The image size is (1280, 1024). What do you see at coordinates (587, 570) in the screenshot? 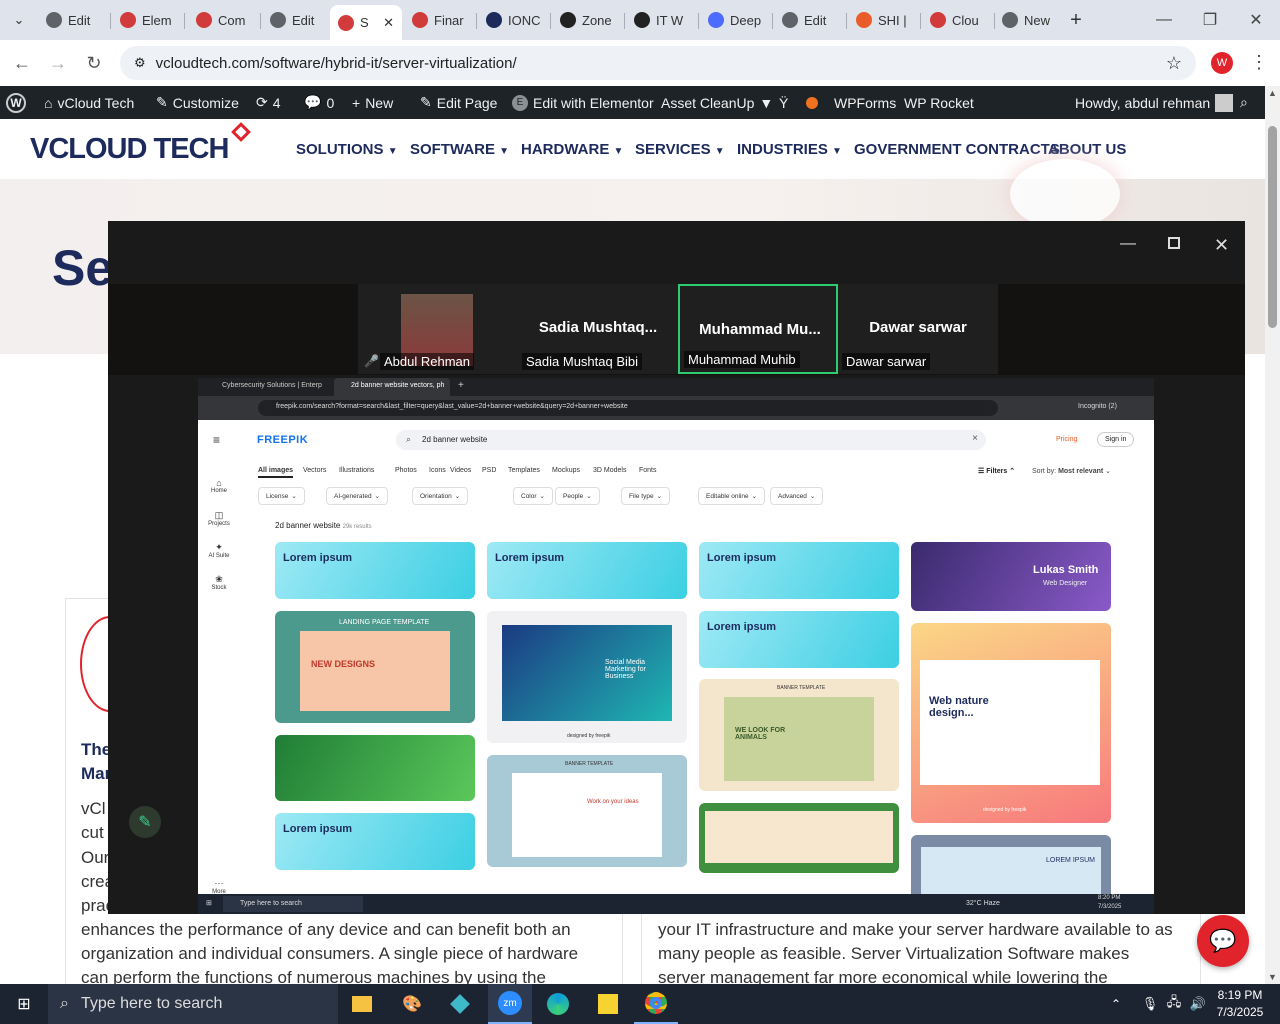
I see `result-card-2: Lorem ipsum` at bounding box center [587, 570].